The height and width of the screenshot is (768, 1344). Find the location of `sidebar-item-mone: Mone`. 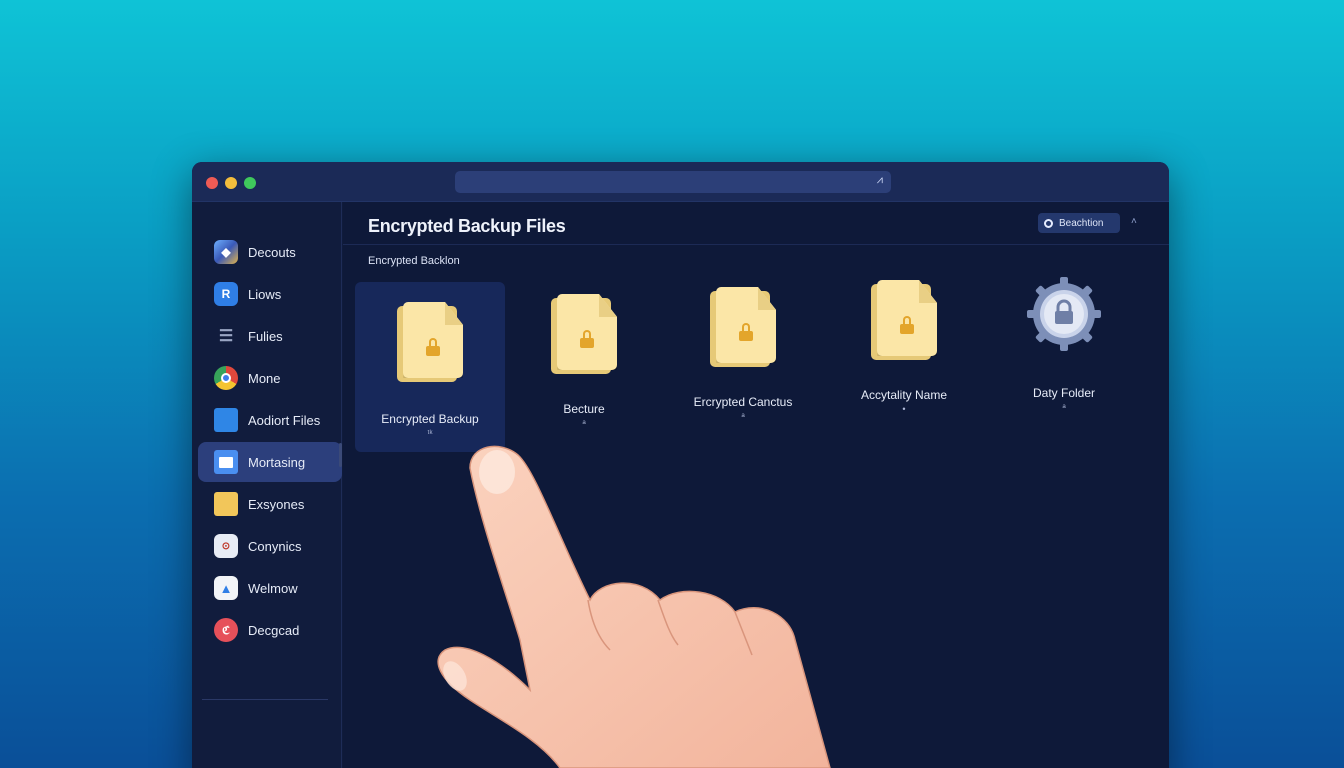

sidebar-item-mone: Mone is located at coordinates (270, 378).